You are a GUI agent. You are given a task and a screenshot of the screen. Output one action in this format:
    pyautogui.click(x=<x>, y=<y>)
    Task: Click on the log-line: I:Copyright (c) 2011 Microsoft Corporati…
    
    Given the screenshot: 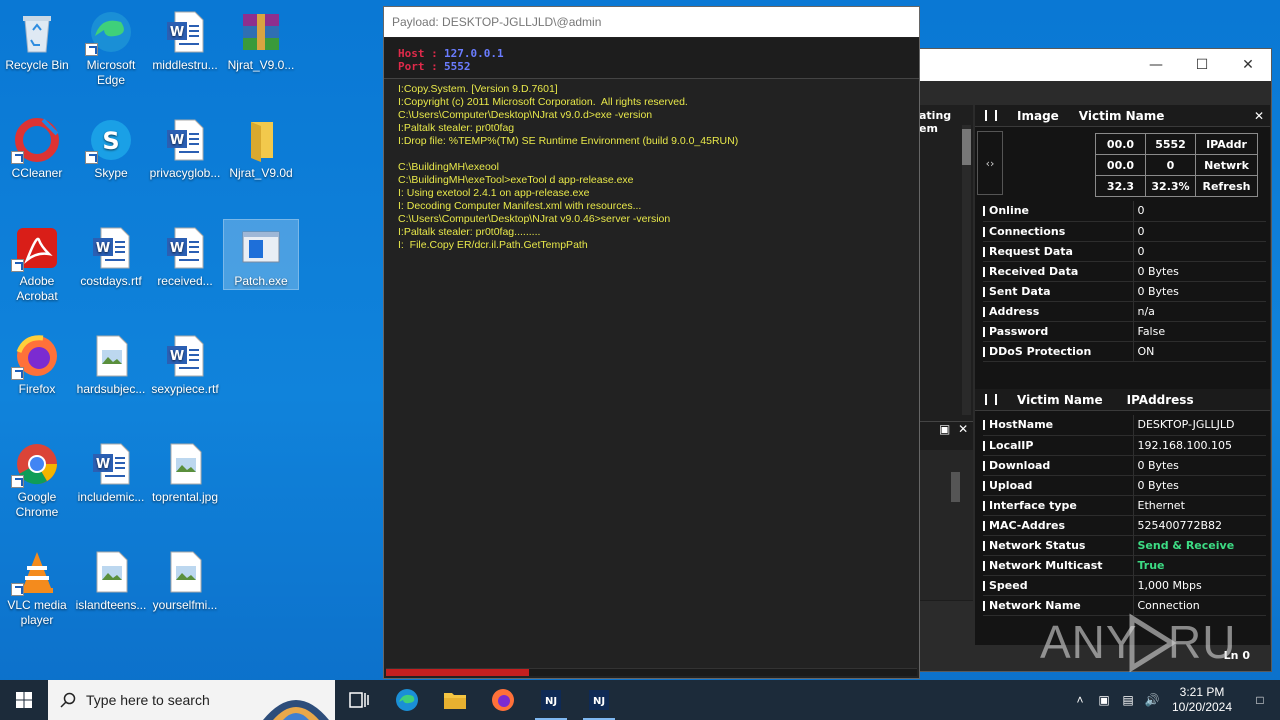 What is the action you would take?
    pyautogui.click(x=543, y=102)
    